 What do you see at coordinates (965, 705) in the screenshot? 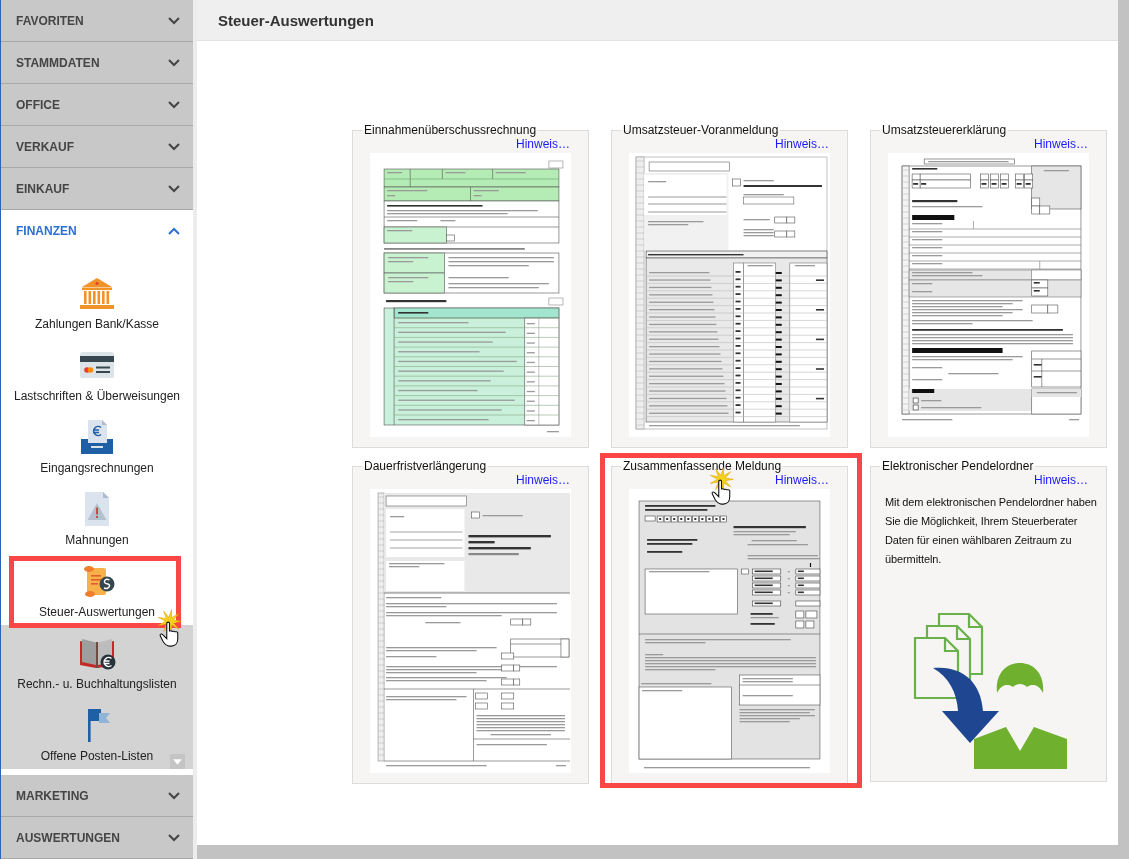
I see `curved-arrow-icon` at bounding box center [965, 705].